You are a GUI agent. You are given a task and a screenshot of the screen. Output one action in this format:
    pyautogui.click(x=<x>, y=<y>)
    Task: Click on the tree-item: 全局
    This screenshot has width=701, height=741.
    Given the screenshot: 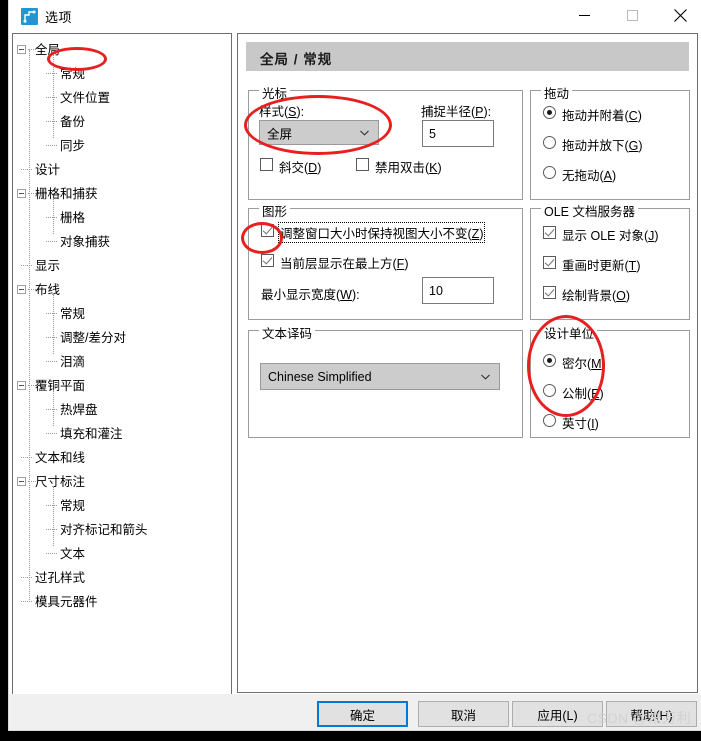 What is the action you would take?
    pyautogui.click(x=122, y=50)
    